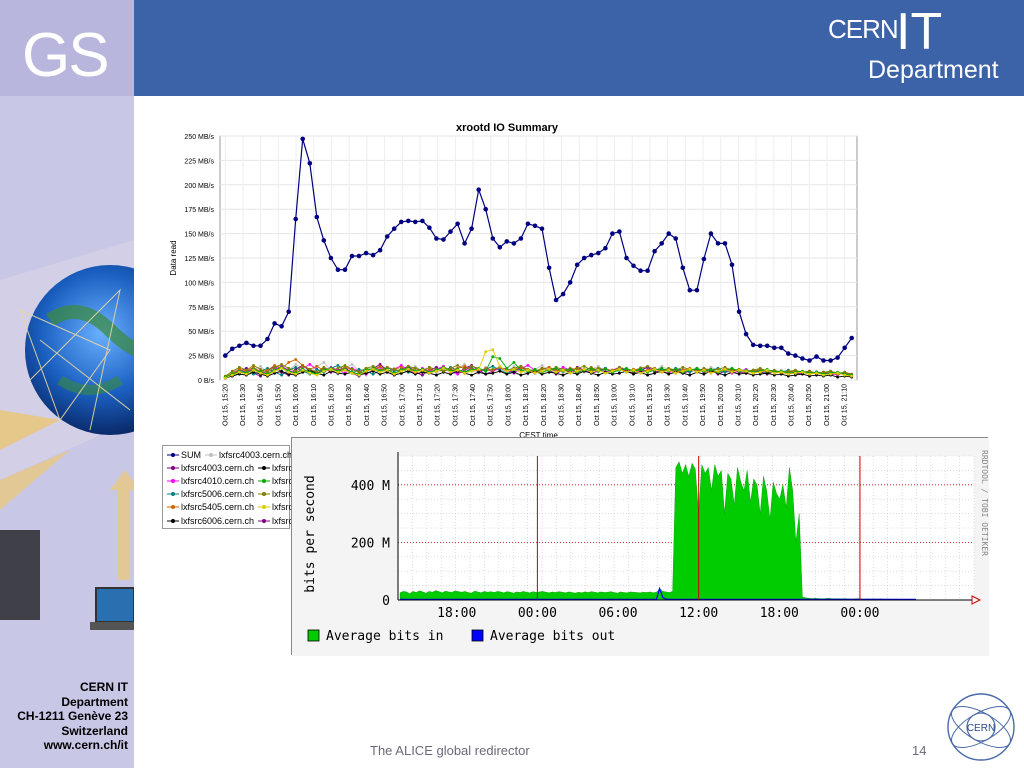 The image size is (1024, 768). What do you see at coordinates (597, 405) in the screenshot?
I see `x-tick-label: Oct 15, 18:50` at bounding box center [597, 405].